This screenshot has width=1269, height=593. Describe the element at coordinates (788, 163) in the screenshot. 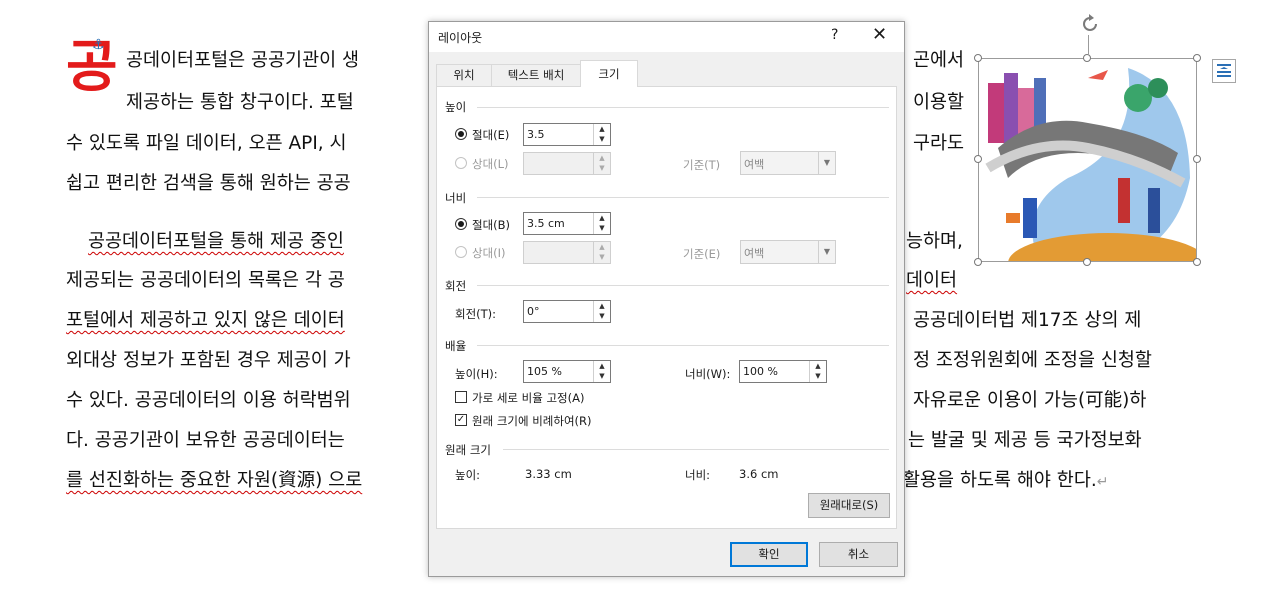

I see `height-base-dropdown: 여백 ▼` at that location.